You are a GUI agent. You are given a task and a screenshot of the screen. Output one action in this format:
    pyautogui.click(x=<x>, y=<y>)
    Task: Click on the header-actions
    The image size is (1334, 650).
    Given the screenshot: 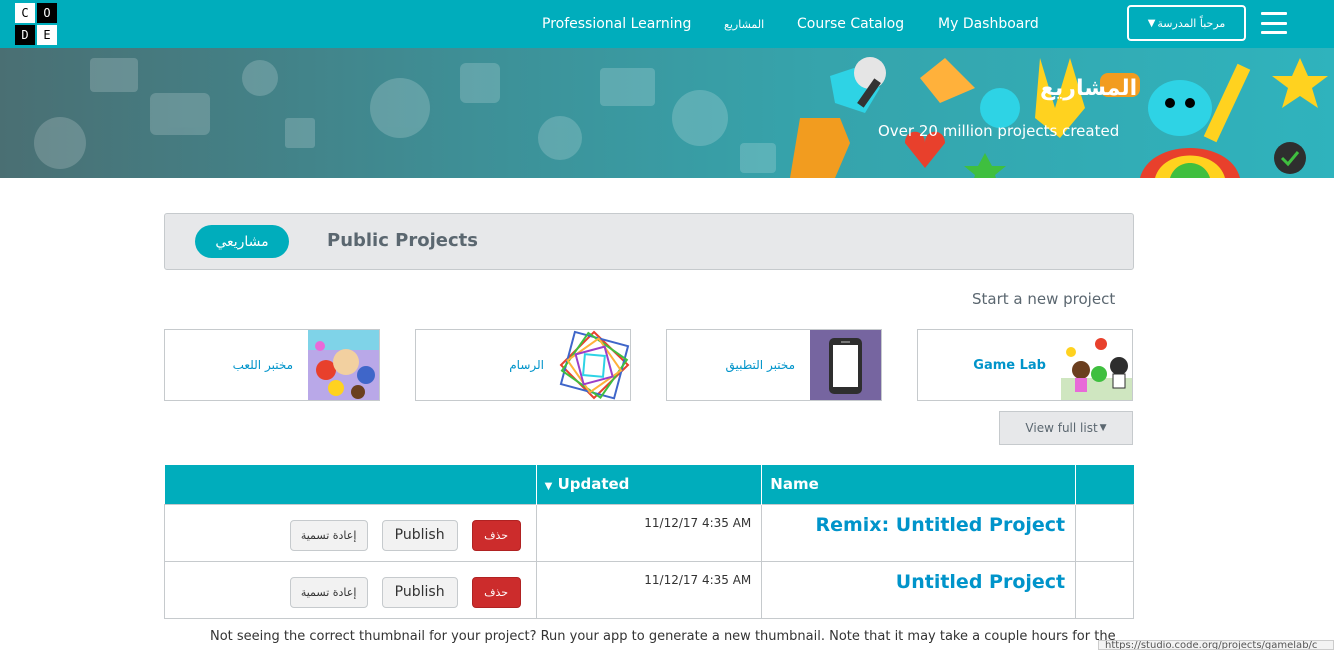 What is the action you would take?
    pyautogui.click(x=350, y=484)
    